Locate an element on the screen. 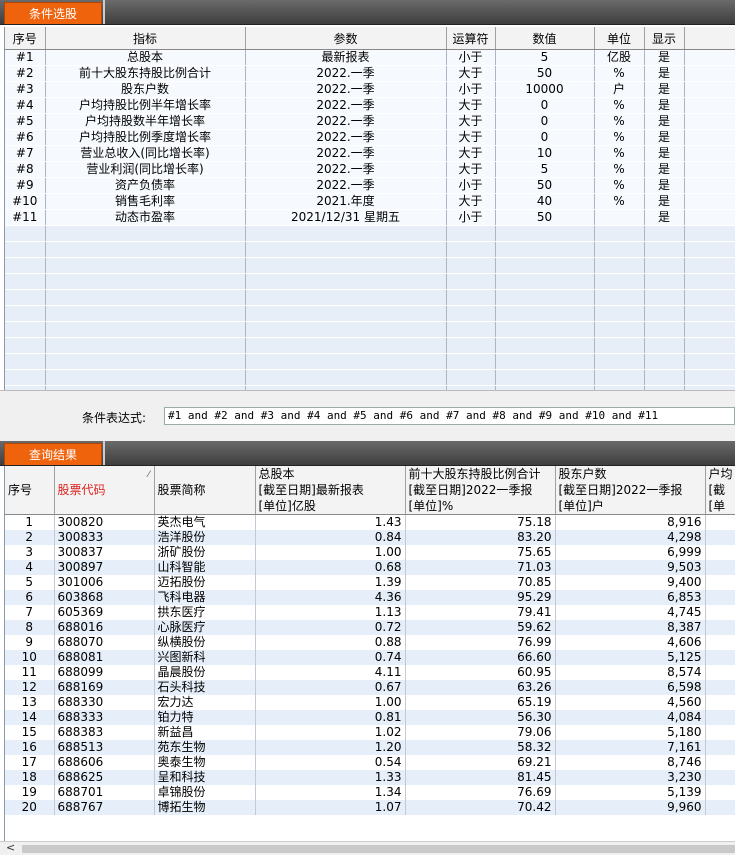  horizontal-scrollbar: < is located at coordinates (367, 848).